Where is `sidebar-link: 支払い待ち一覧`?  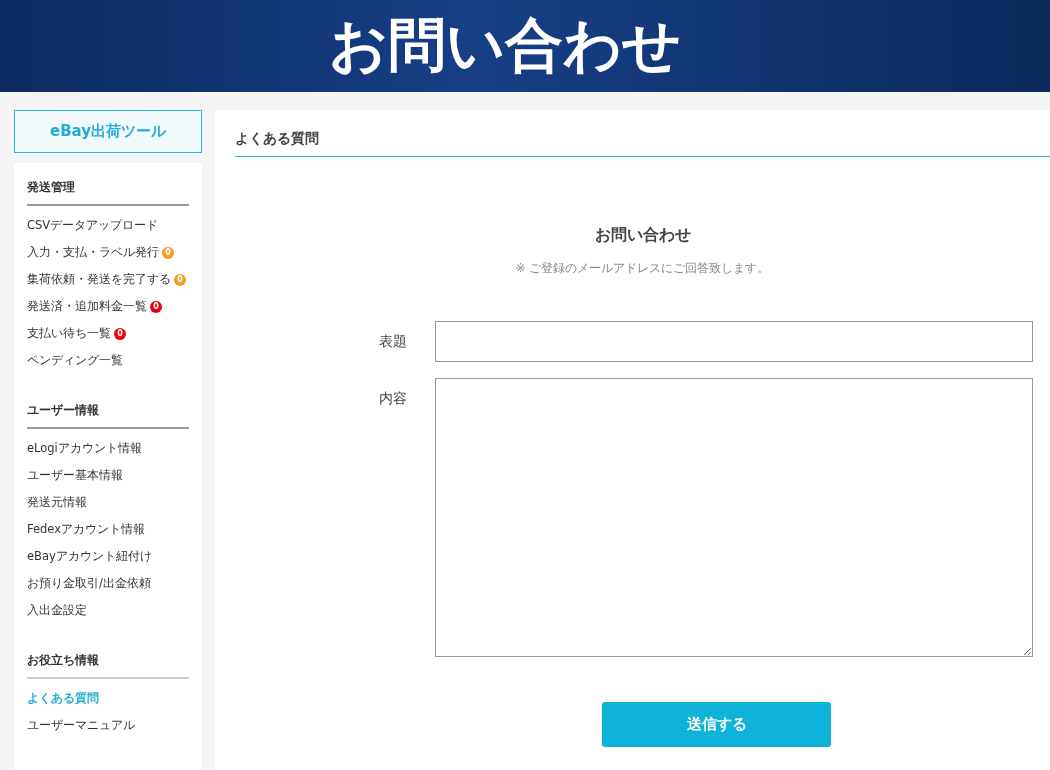 sidebar-link: 支払い待ち一覧 is located at coordinates (69, 333).